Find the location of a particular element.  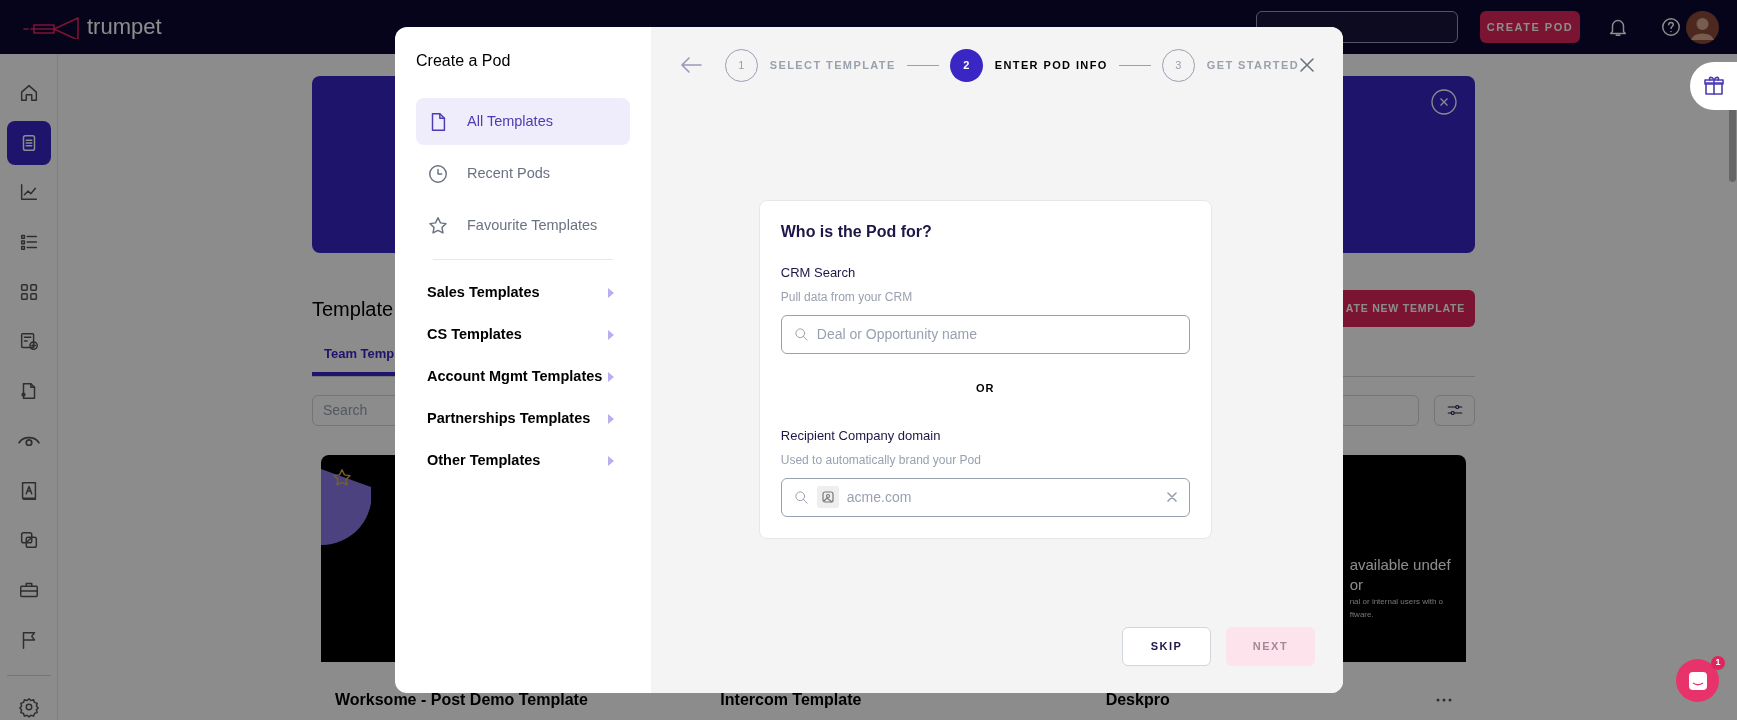

chat-button is located at coordinates (1697, 680).